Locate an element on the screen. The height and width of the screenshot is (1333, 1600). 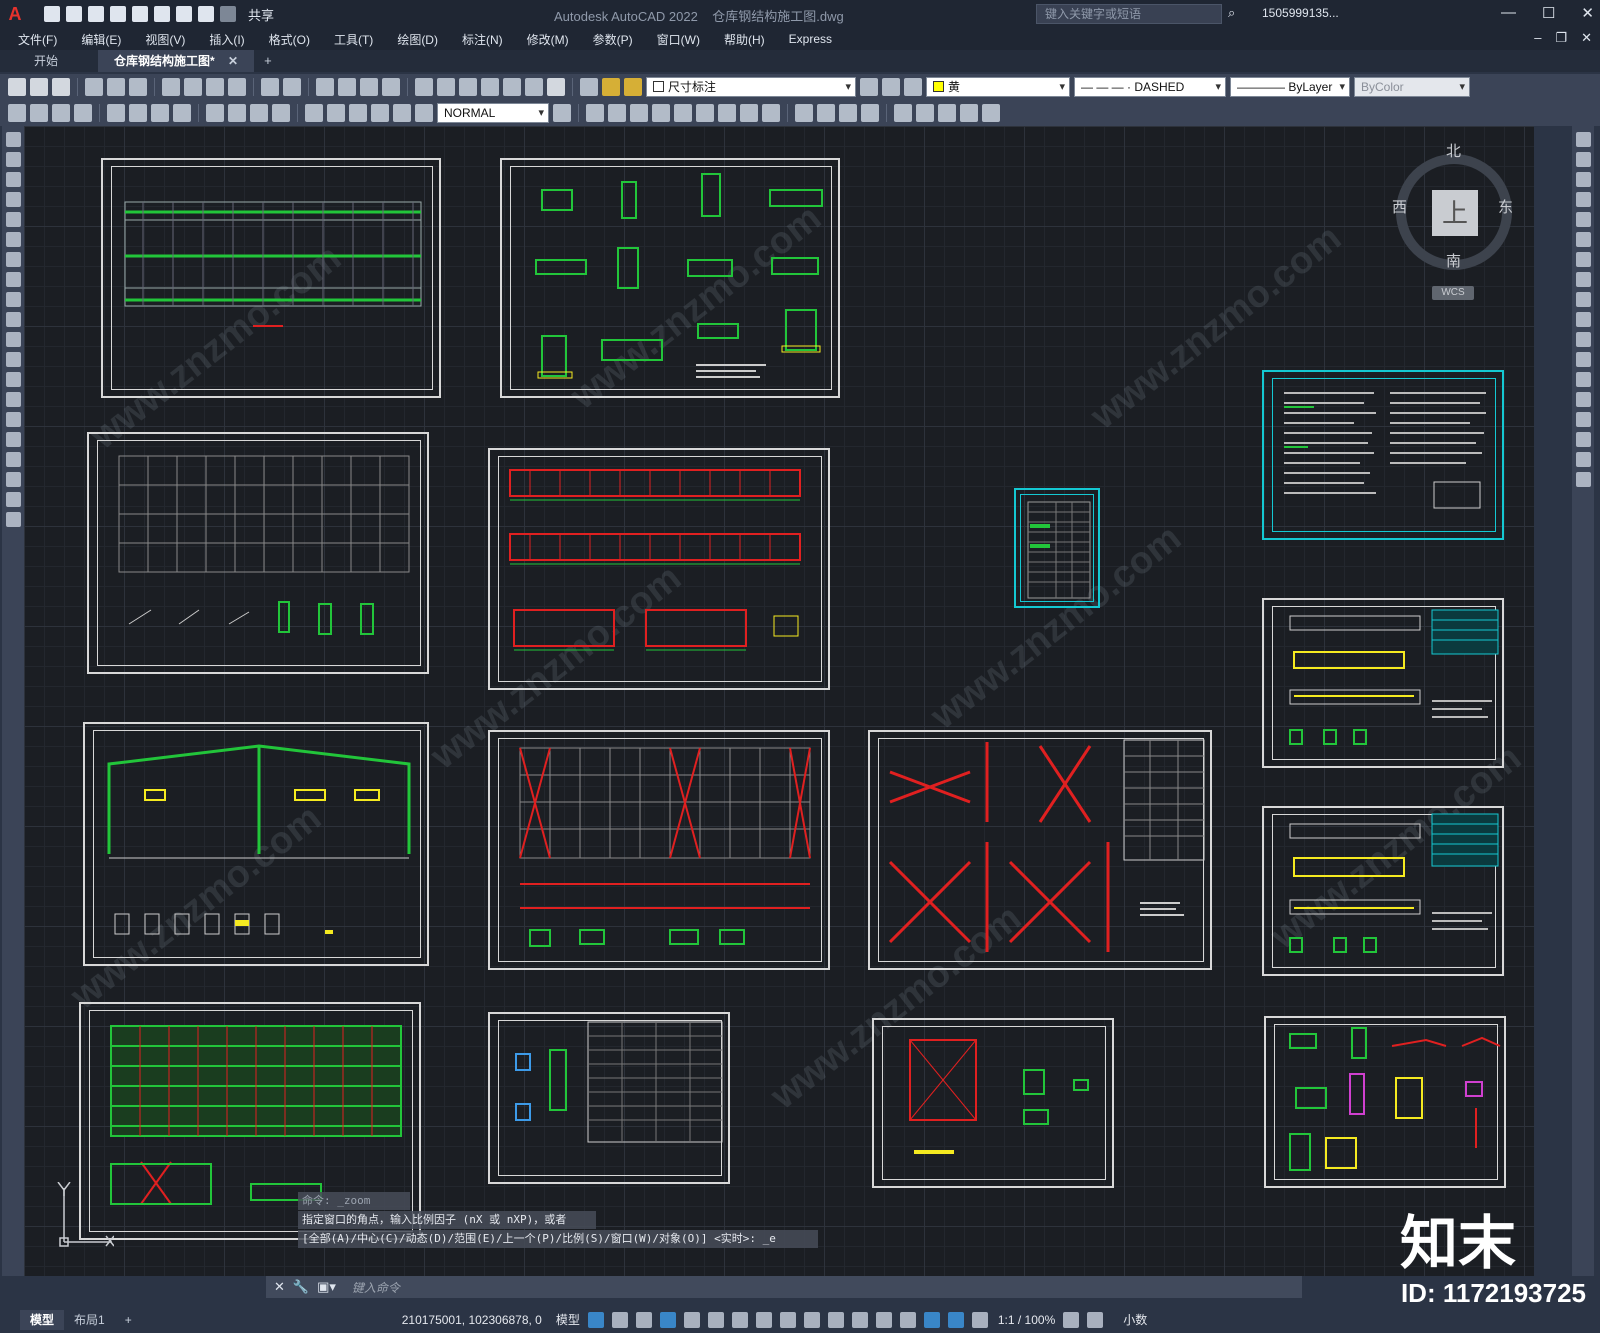
menu-window: 窗口(W) is located at coordinates (678, 39).